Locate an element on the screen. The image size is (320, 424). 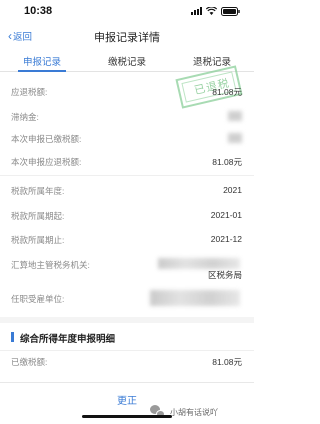
tab-bar: 申报记录 缴税记录 退税记录 is located at coordinates (127, 60).